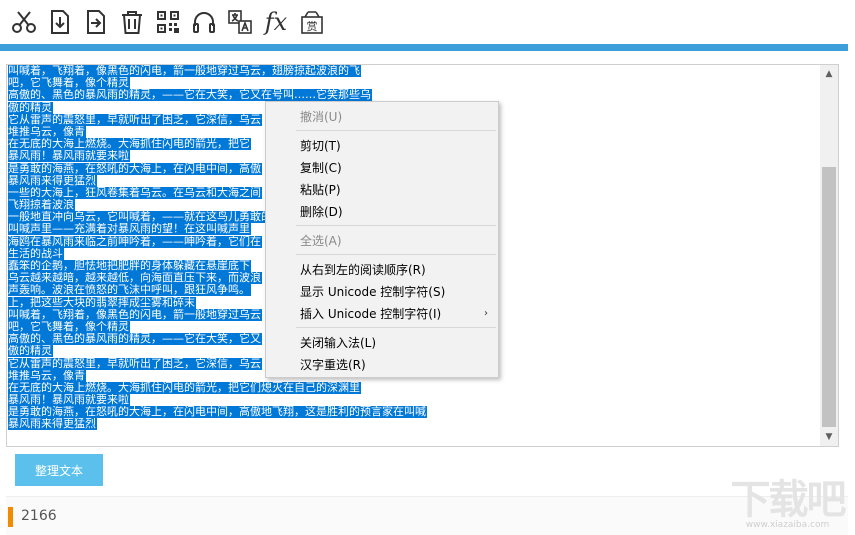 The height and width of the screenshot is (535, 855). Describe the element at coordinates (424, 47) in the screenshot. I see `header-accent-bar` at that location.